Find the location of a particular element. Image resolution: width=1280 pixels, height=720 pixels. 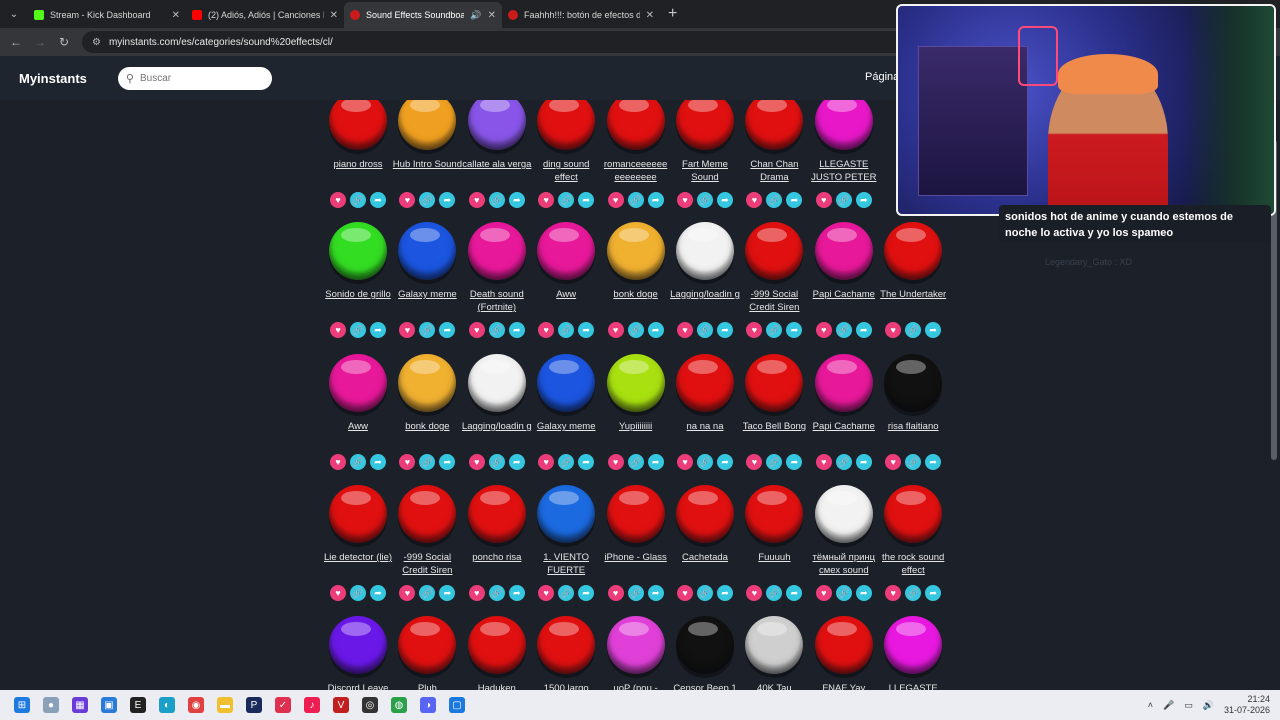

tab-search-icon: ⌄ is located at coordinates (14, 14).